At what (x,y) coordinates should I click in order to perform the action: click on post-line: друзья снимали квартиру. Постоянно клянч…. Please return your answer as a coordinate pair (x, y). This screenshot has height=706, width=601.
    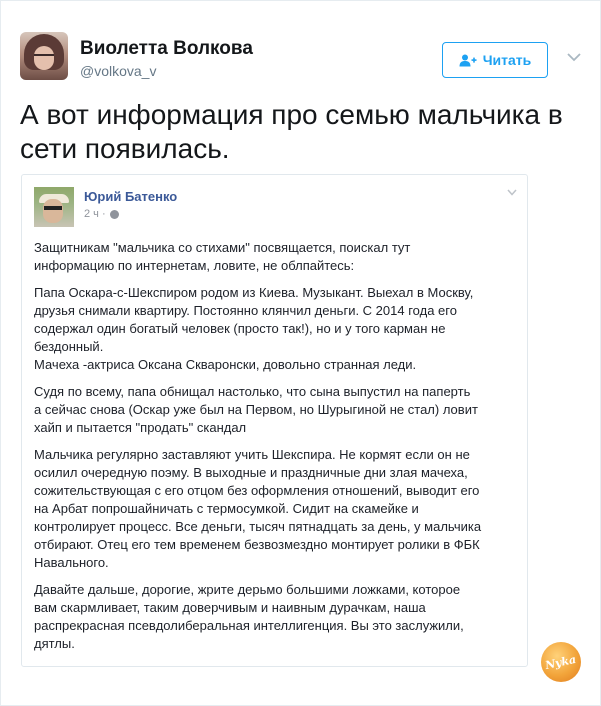
    Looking at the image, I should click on (245, 310).